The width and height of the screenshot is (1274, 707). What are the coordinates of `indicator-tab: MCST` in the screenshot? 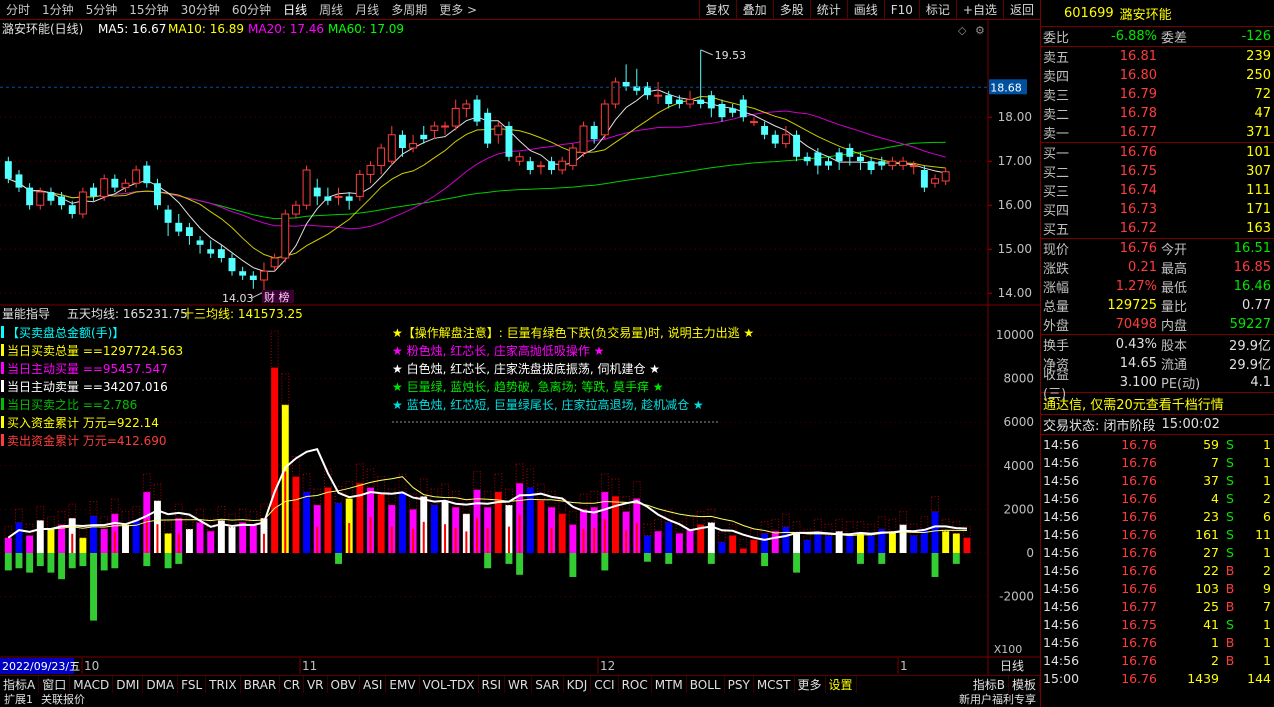 It's located at (774, 684).